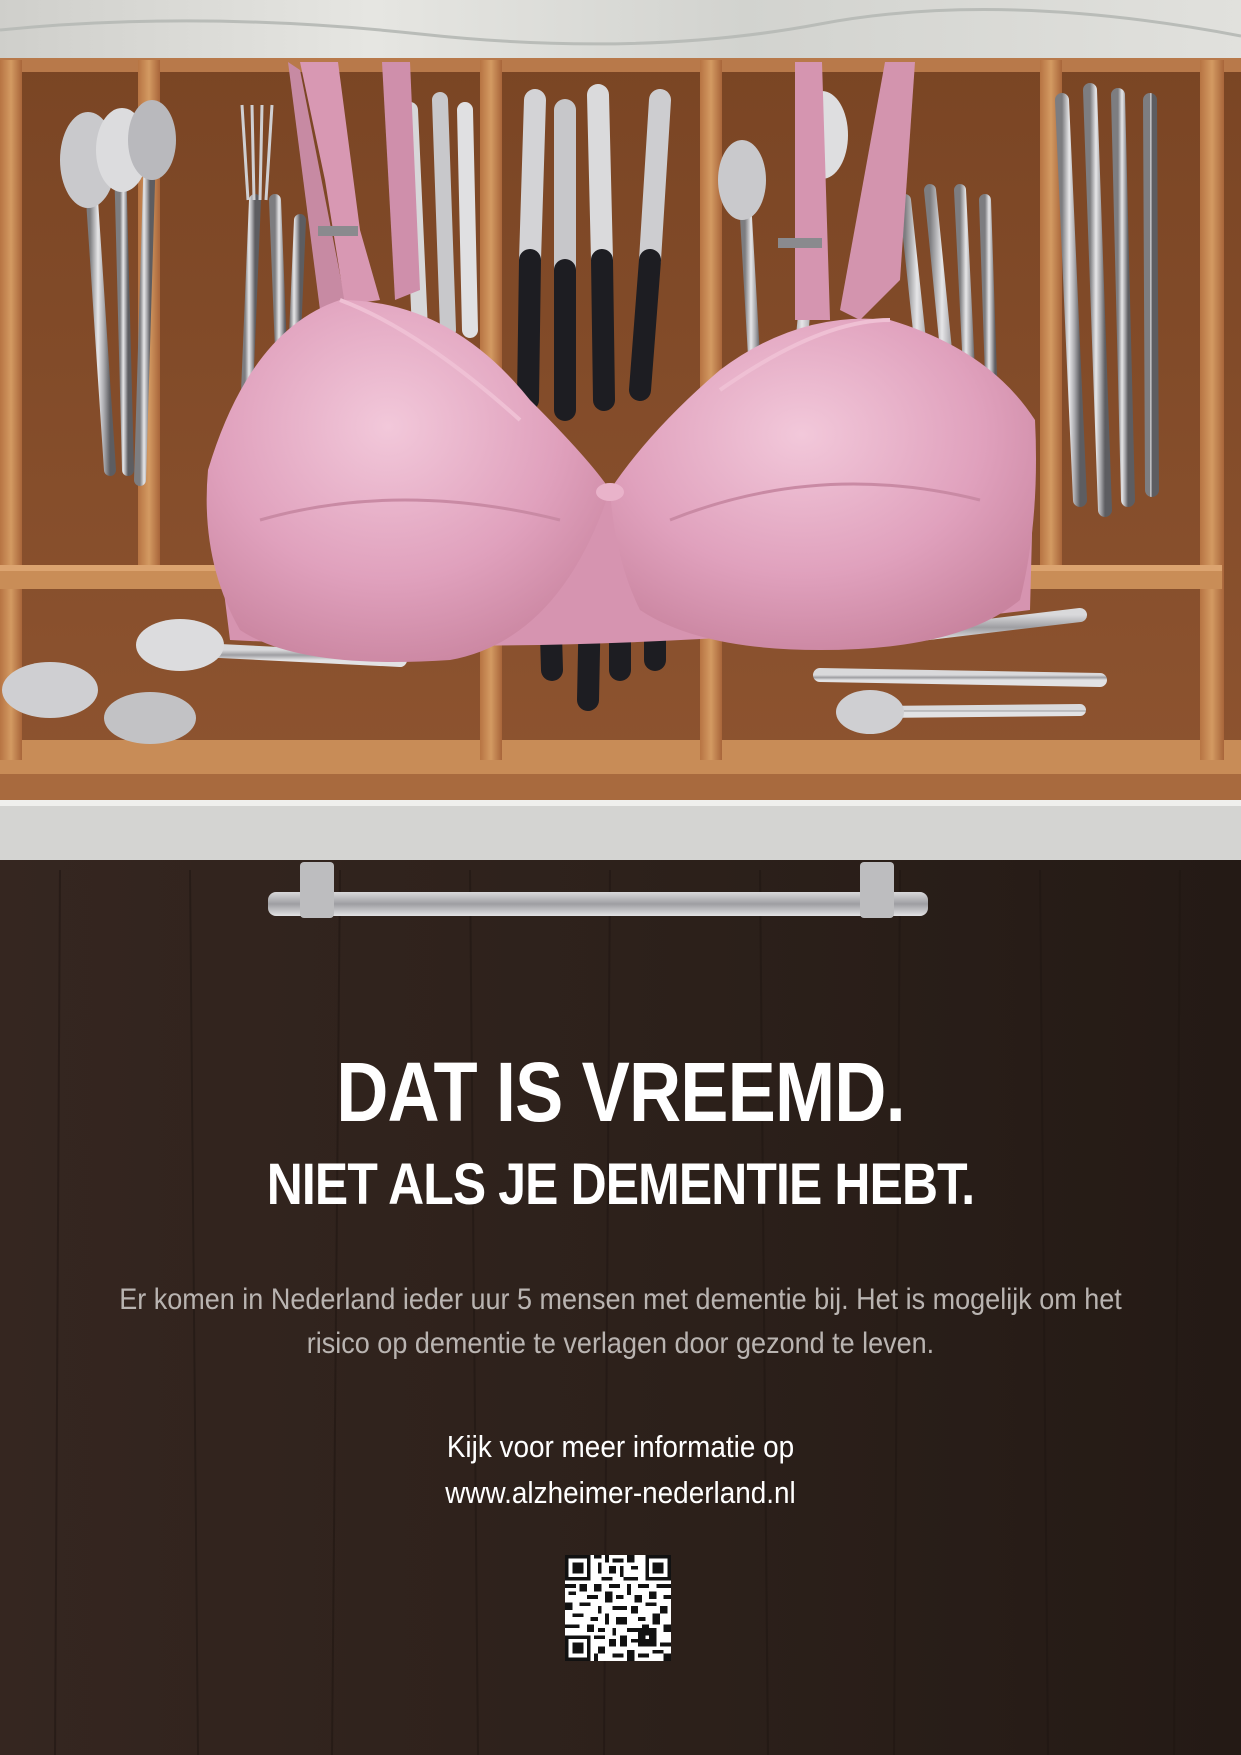 This screenshot has height=1755, width=1241. I want to click on website-link: www.alzheimer-nederland.nl, so click(620, 1493).